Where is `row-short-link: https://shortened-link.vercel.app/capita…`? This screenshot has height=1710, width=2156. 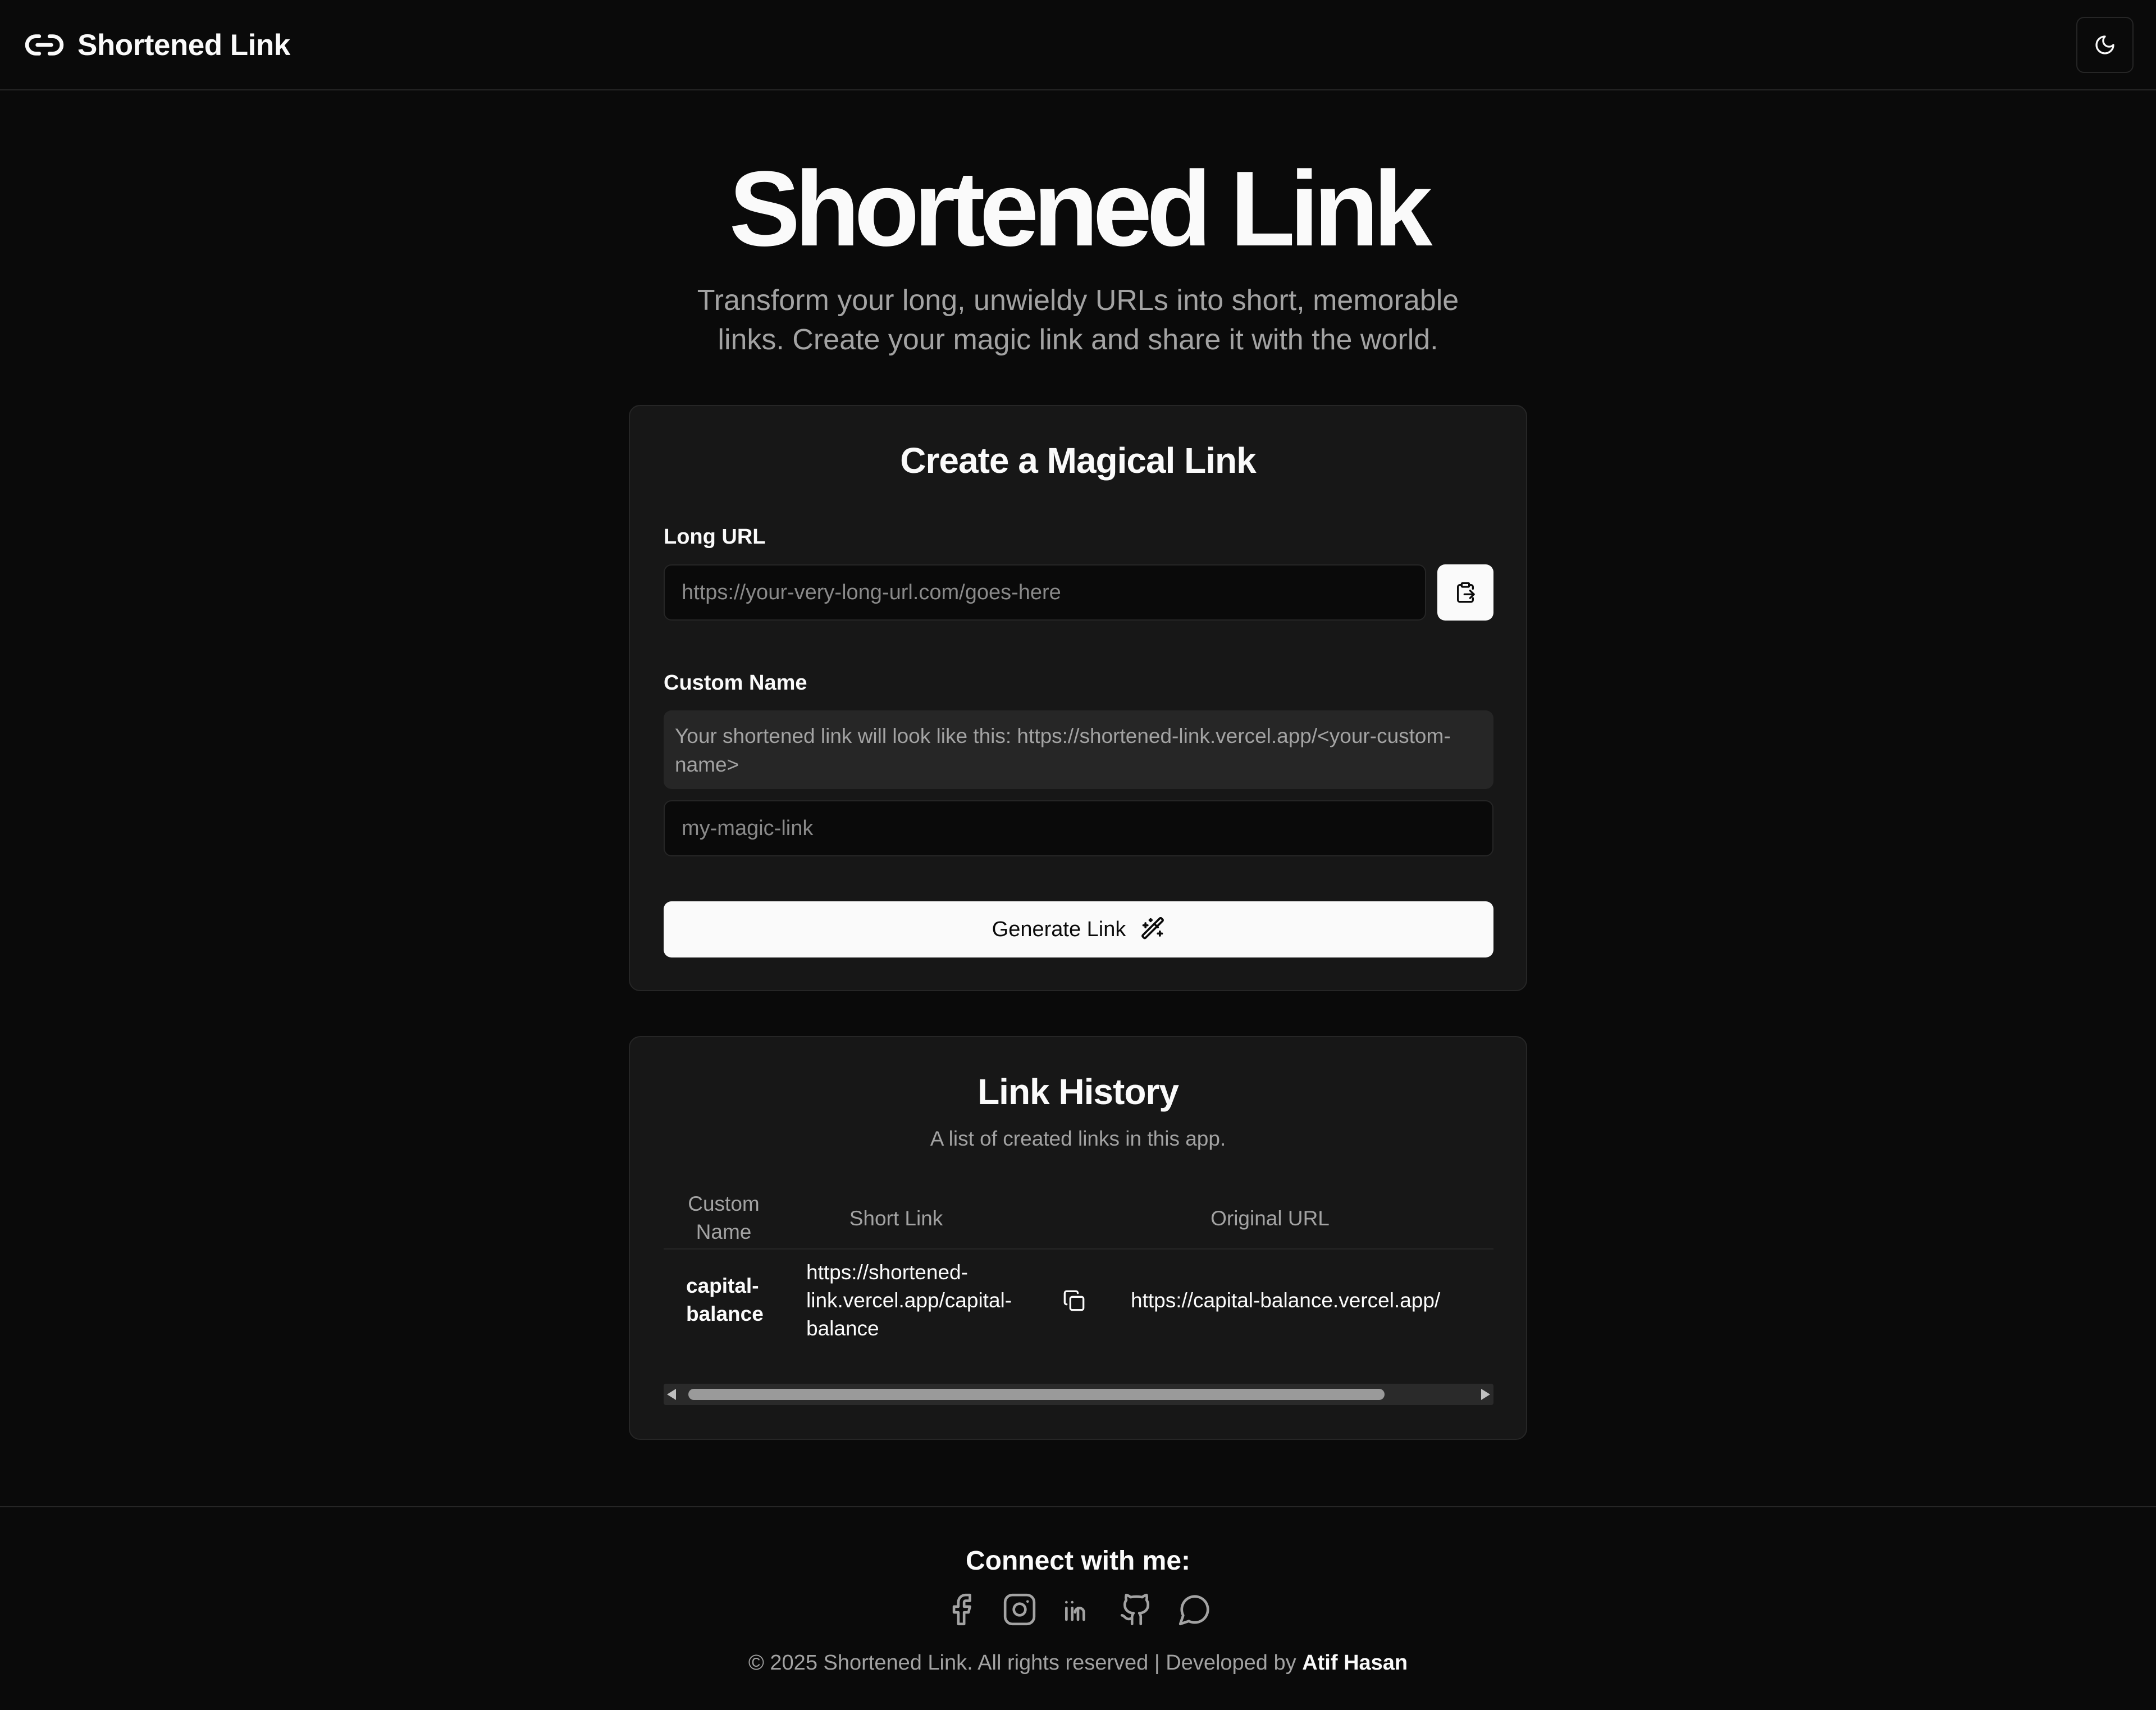 row-short-link: https://shortened-link.vercel.app/capita… is located at coordinates (924, 1300).